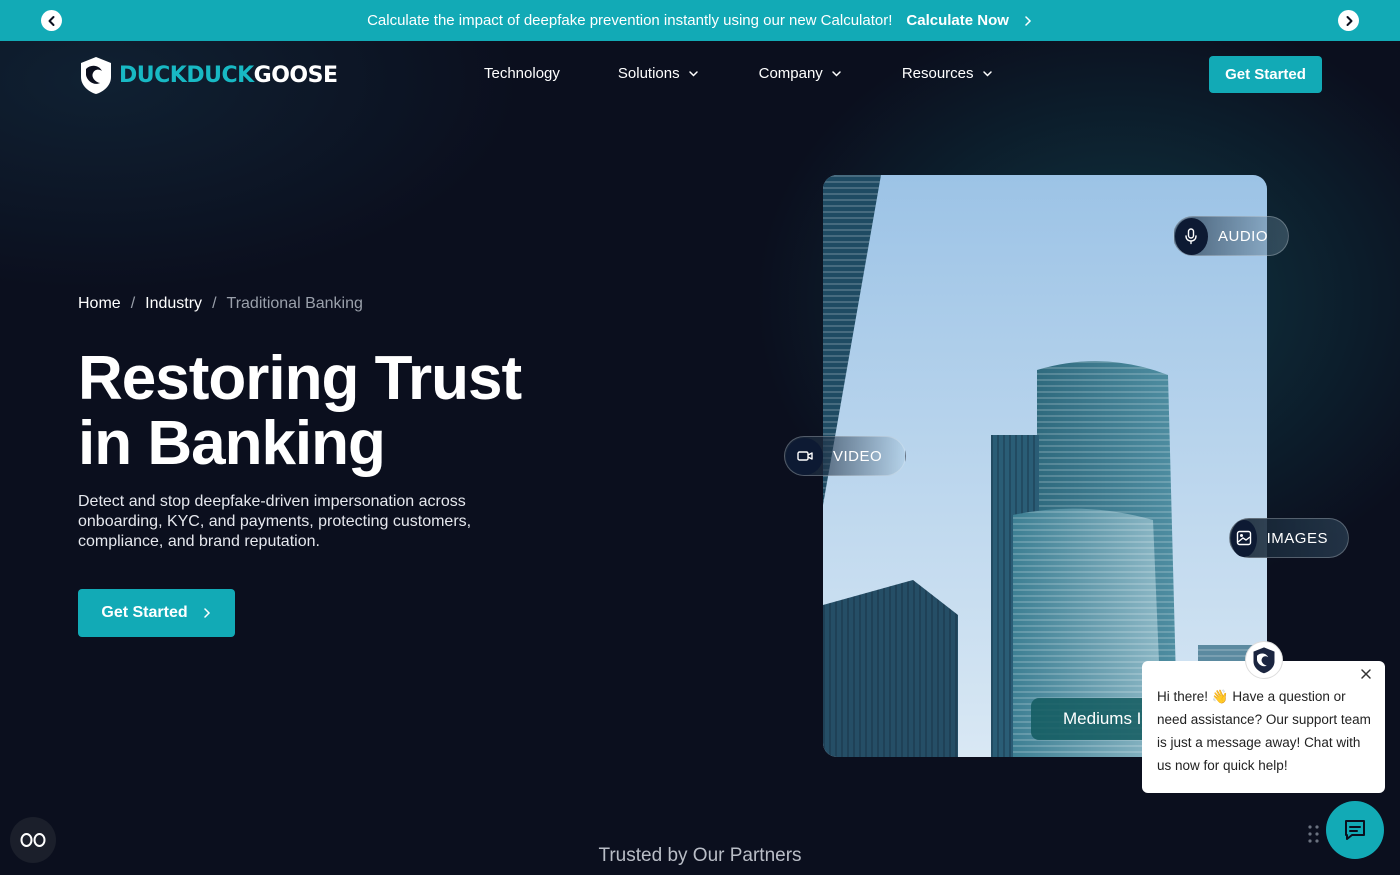  Describe the element at coordinates (957, 20) in the screenshot. I see `calculate-now-label: Calculate Now` at that location.